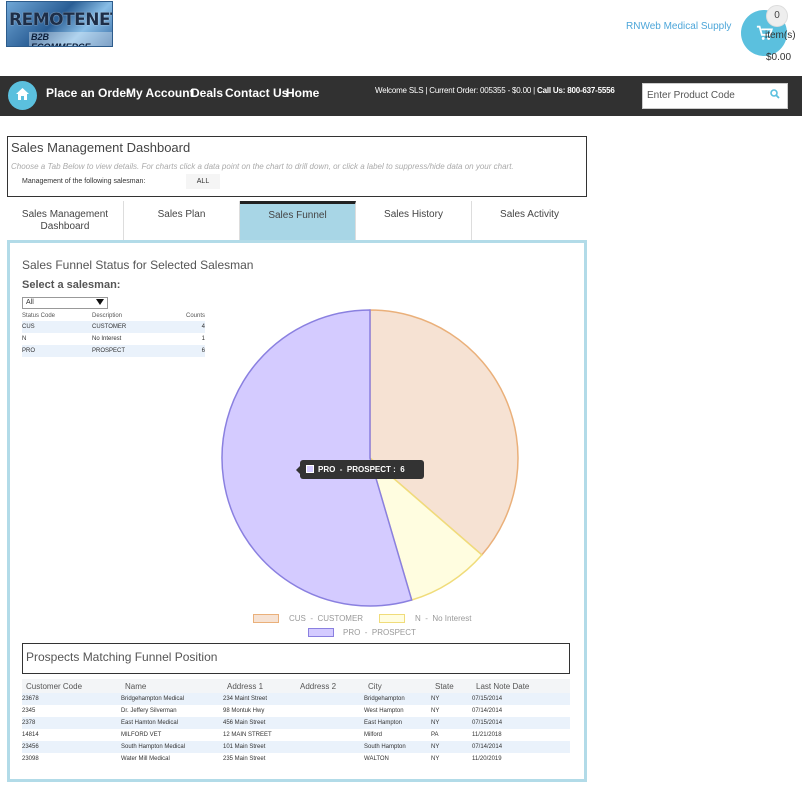 This screenshot has height=797, width=802. Describe the element at coordinates (777, 16) in the screenshot. I see `cart-count-badge: 0` at that location.